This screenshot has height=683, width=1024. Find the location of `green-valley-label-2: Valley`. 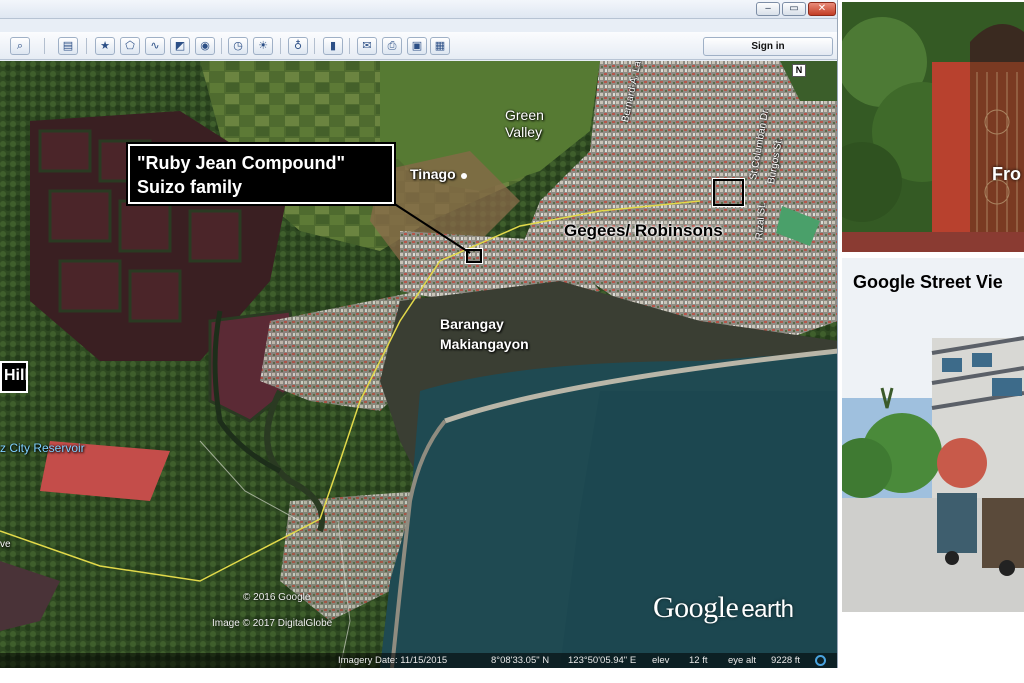

green-valley-label-2: Valley is located at coordinates (524, 132).